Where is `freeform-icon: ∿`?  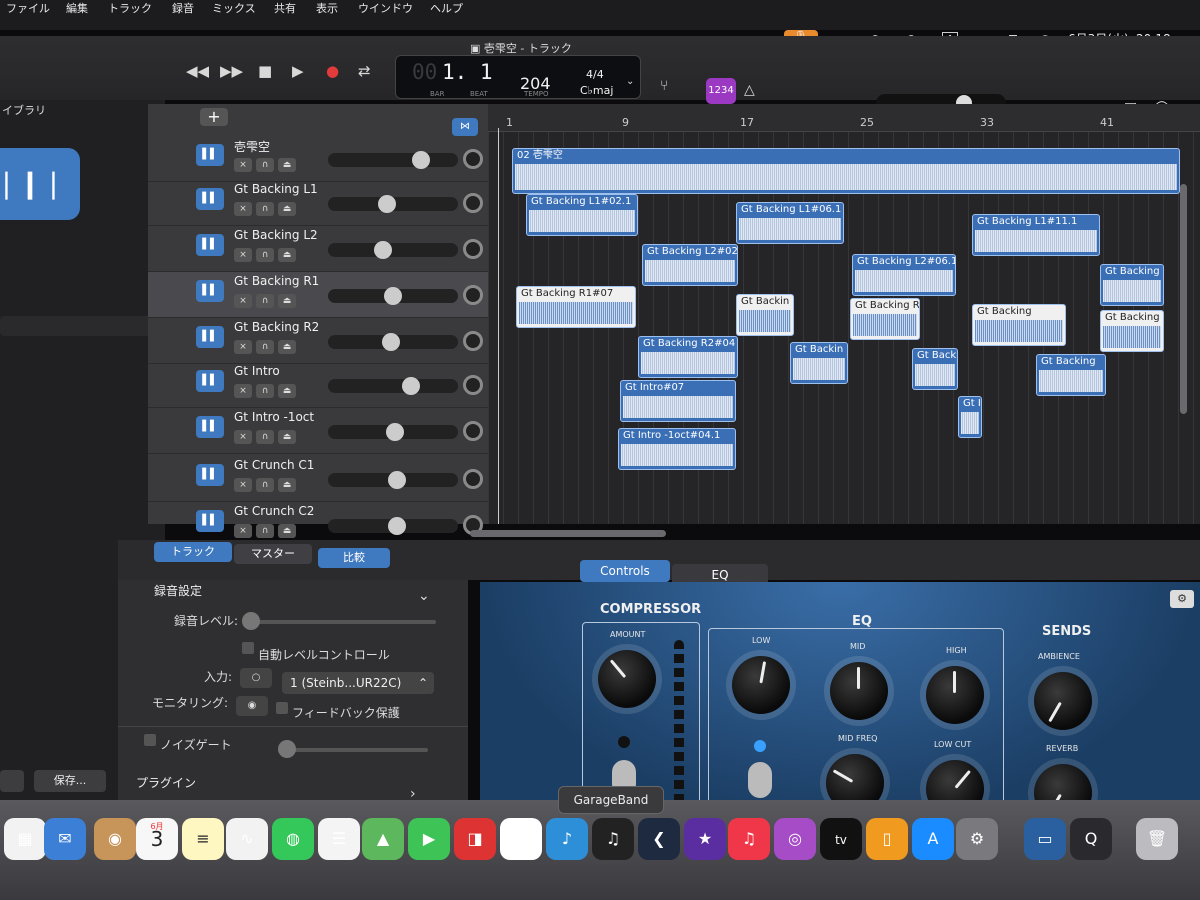 freeform-icon: ∿ is located at coordinates (247, 839).